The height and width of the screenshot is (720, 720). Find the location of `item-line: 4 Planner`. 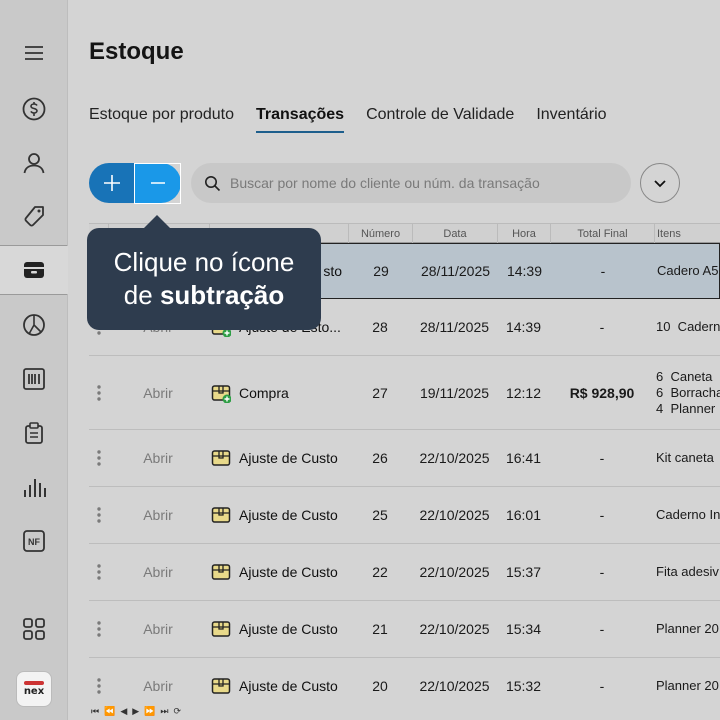

item-line: 4 Planner is located at coordinates (686, 408).